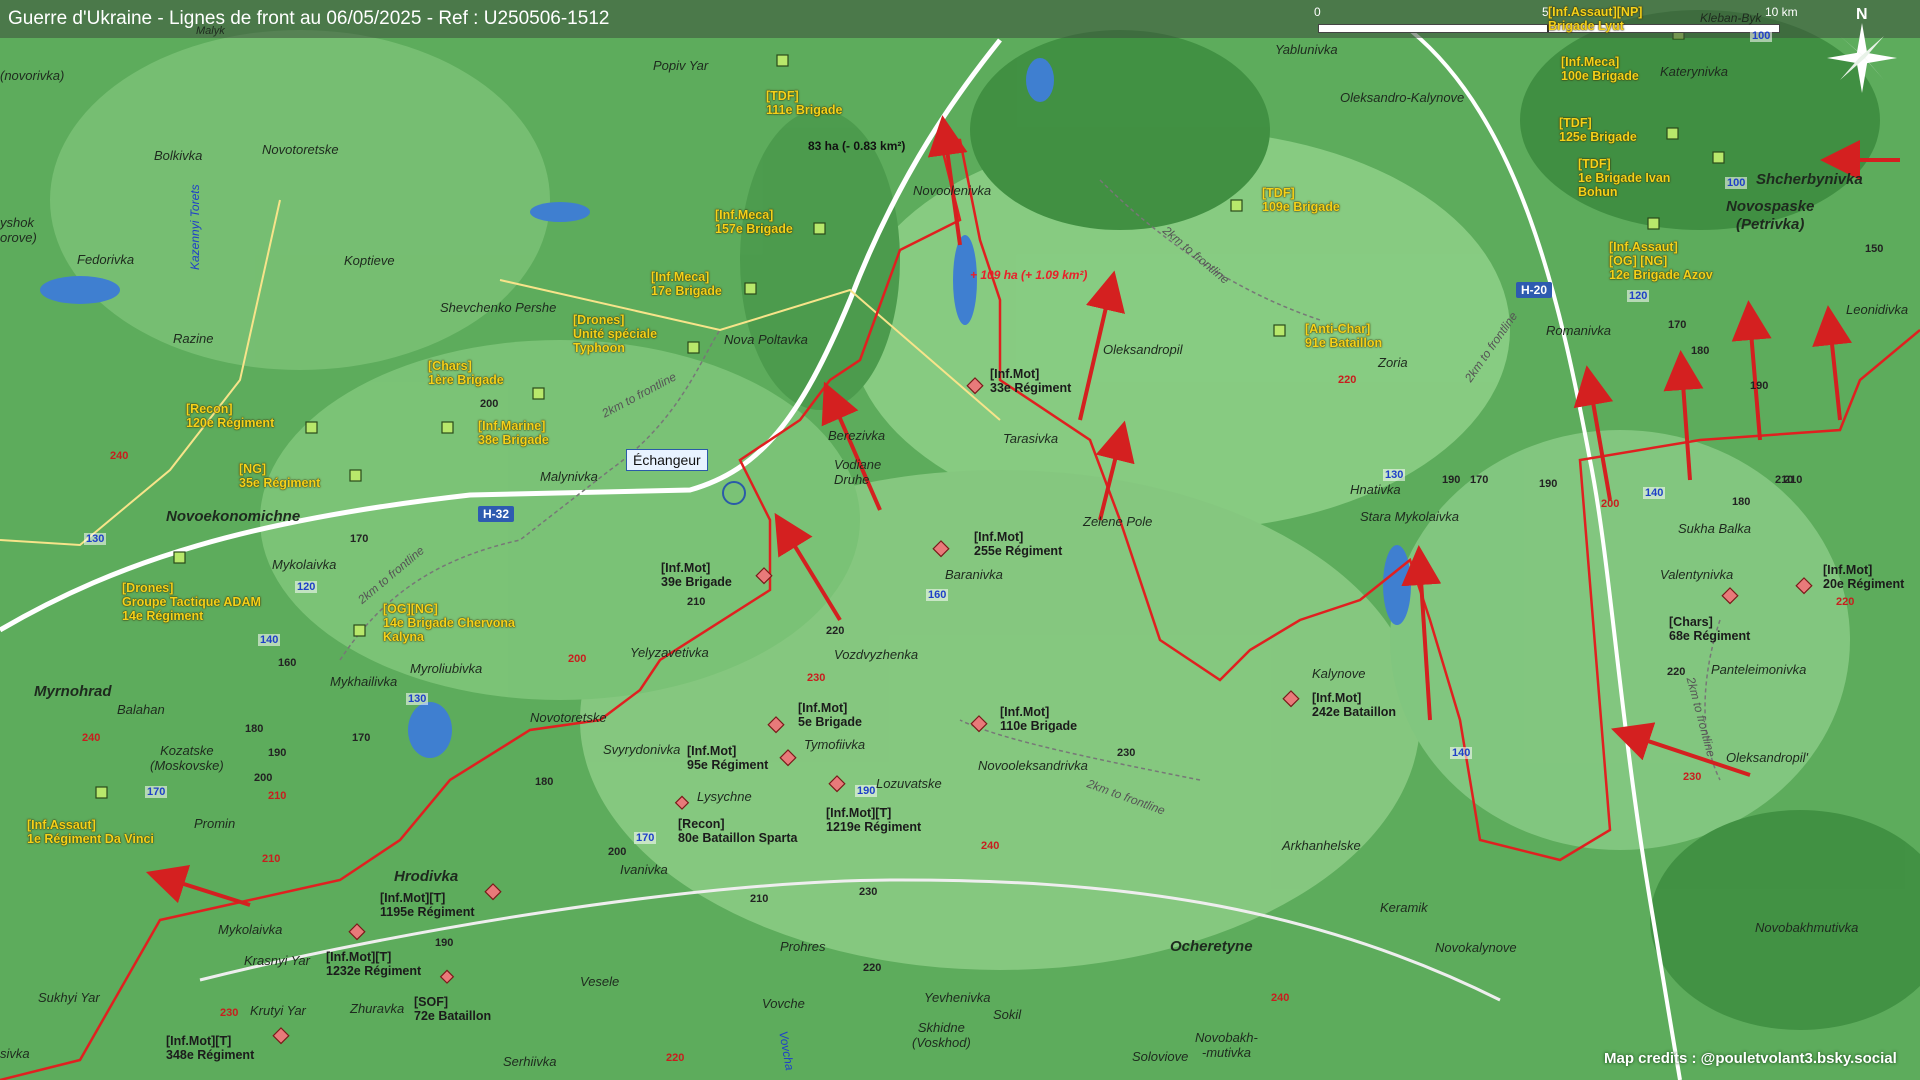 The height and width of the screenshot is (1080, 1920). I want to click on place-novobakhmutivka-s: Novobakh- -mutivka, so click(1226, 1045).